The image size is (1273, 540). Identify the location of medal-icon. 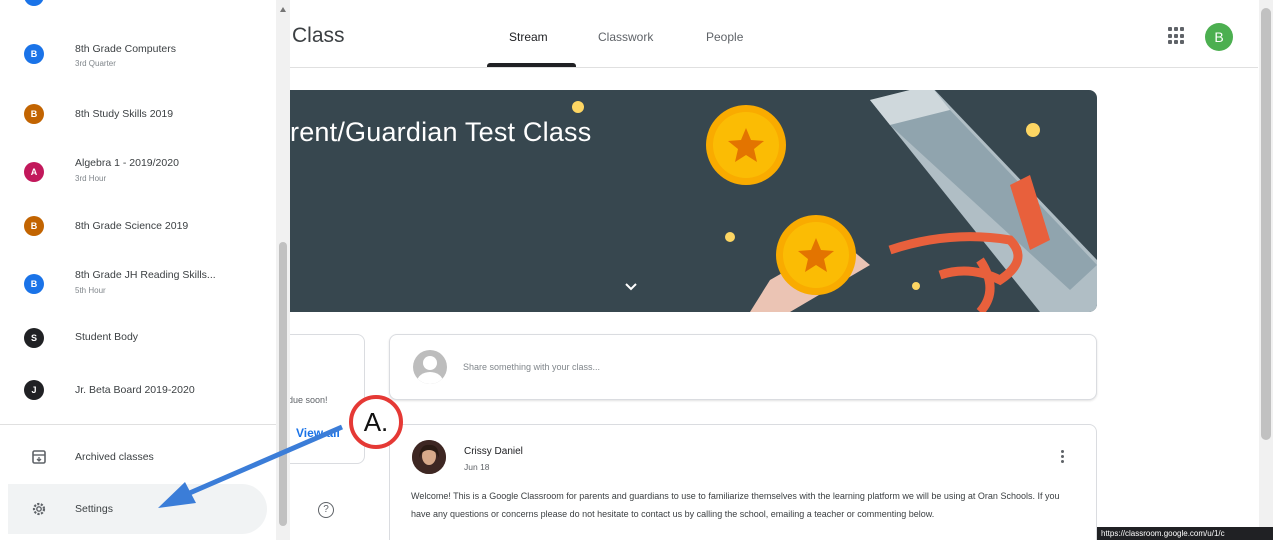
(746, 145).